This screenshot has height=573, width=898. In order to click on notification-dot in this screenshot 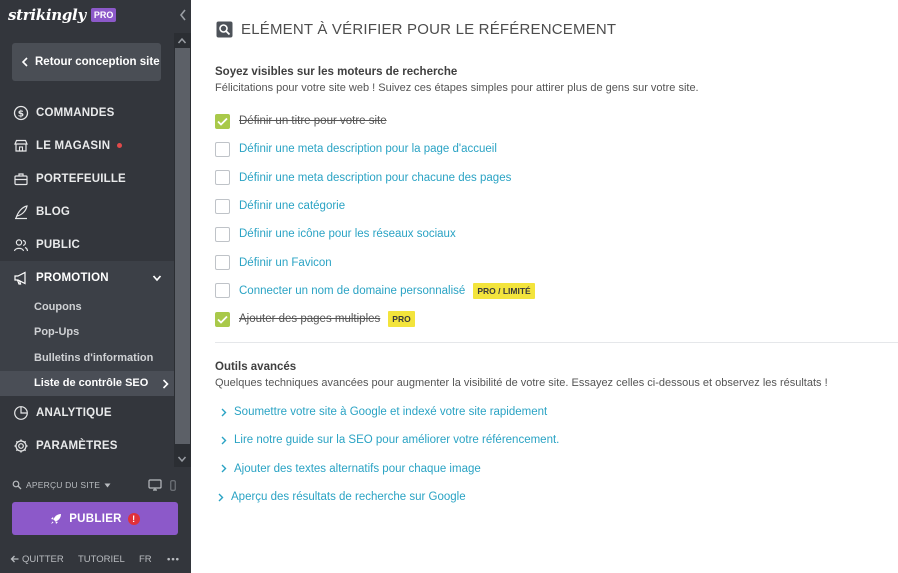, I will do `click(120, 145)`.